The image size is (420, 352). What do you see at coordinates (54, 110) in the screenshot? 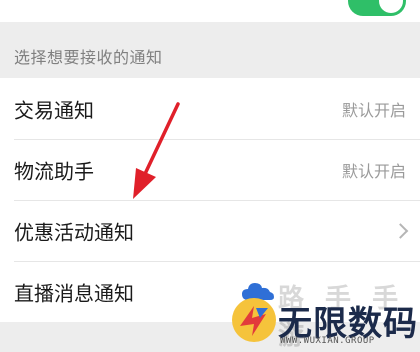
I see `row-label: 交易通知` at bounding box center [54, 110].